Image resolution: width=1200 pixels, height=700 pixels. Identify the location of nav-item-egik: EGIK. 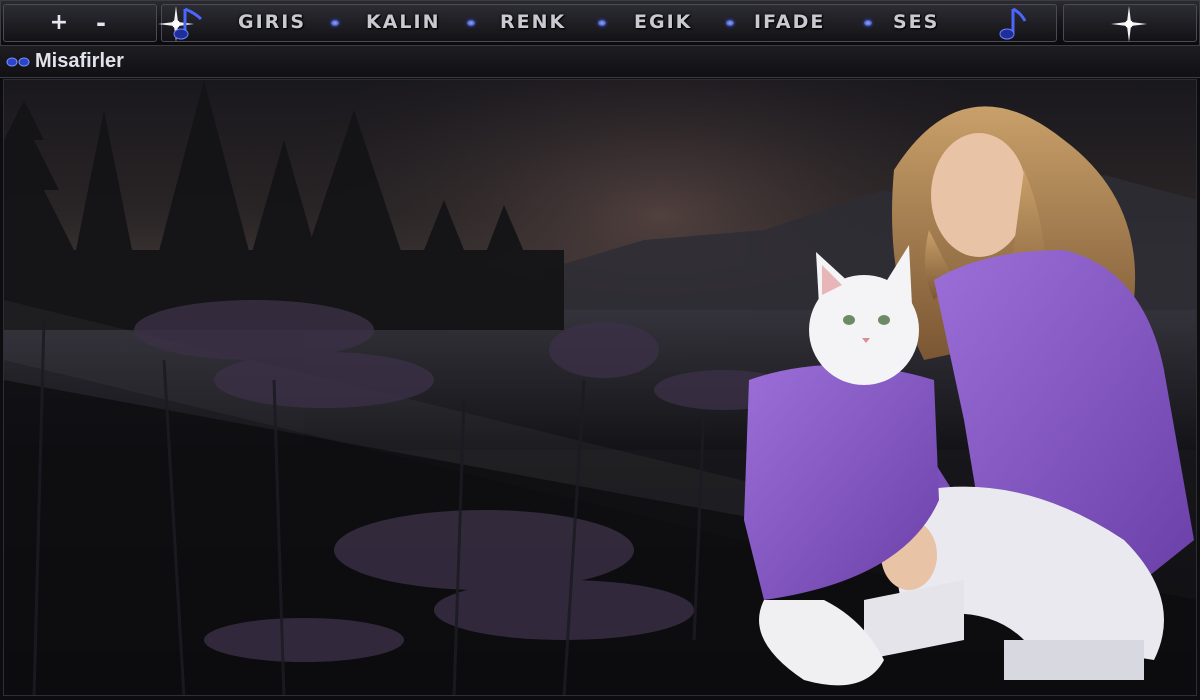
(663, 22).